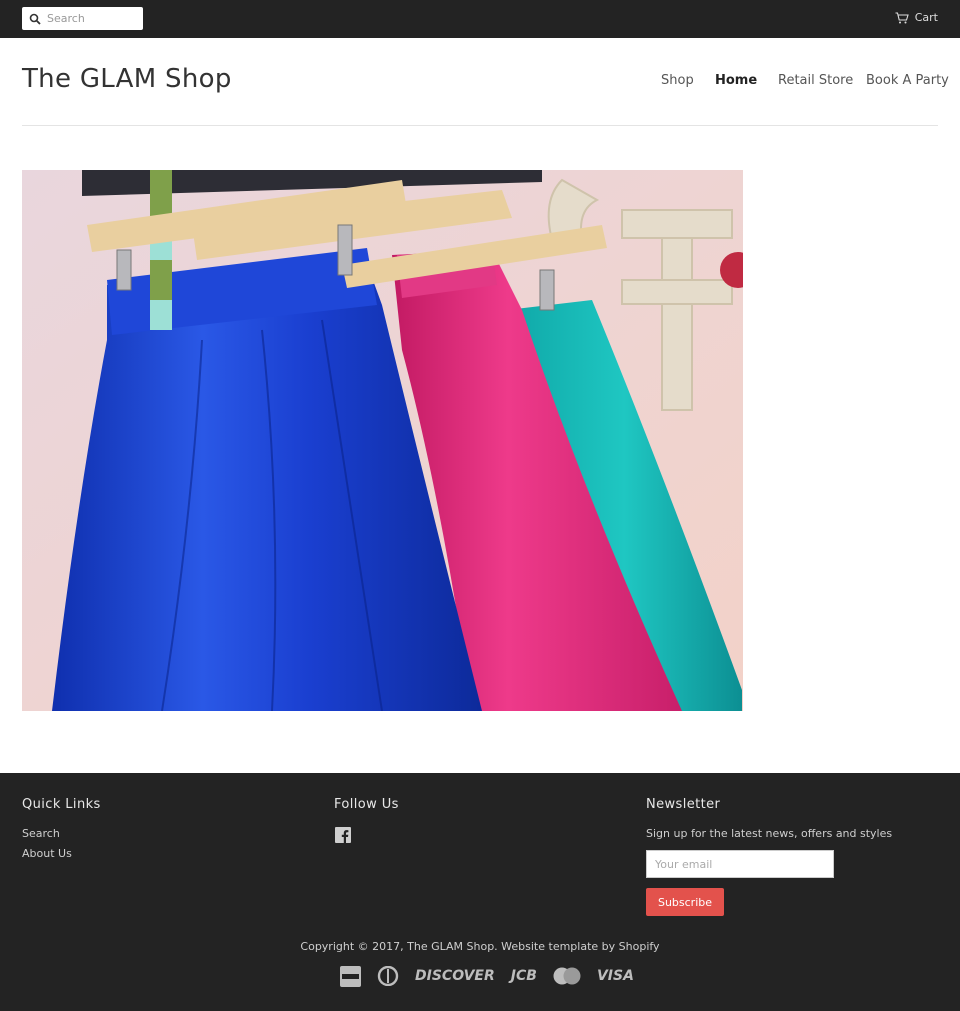  I want to click on top-bar: Cart, so click(480, 19).